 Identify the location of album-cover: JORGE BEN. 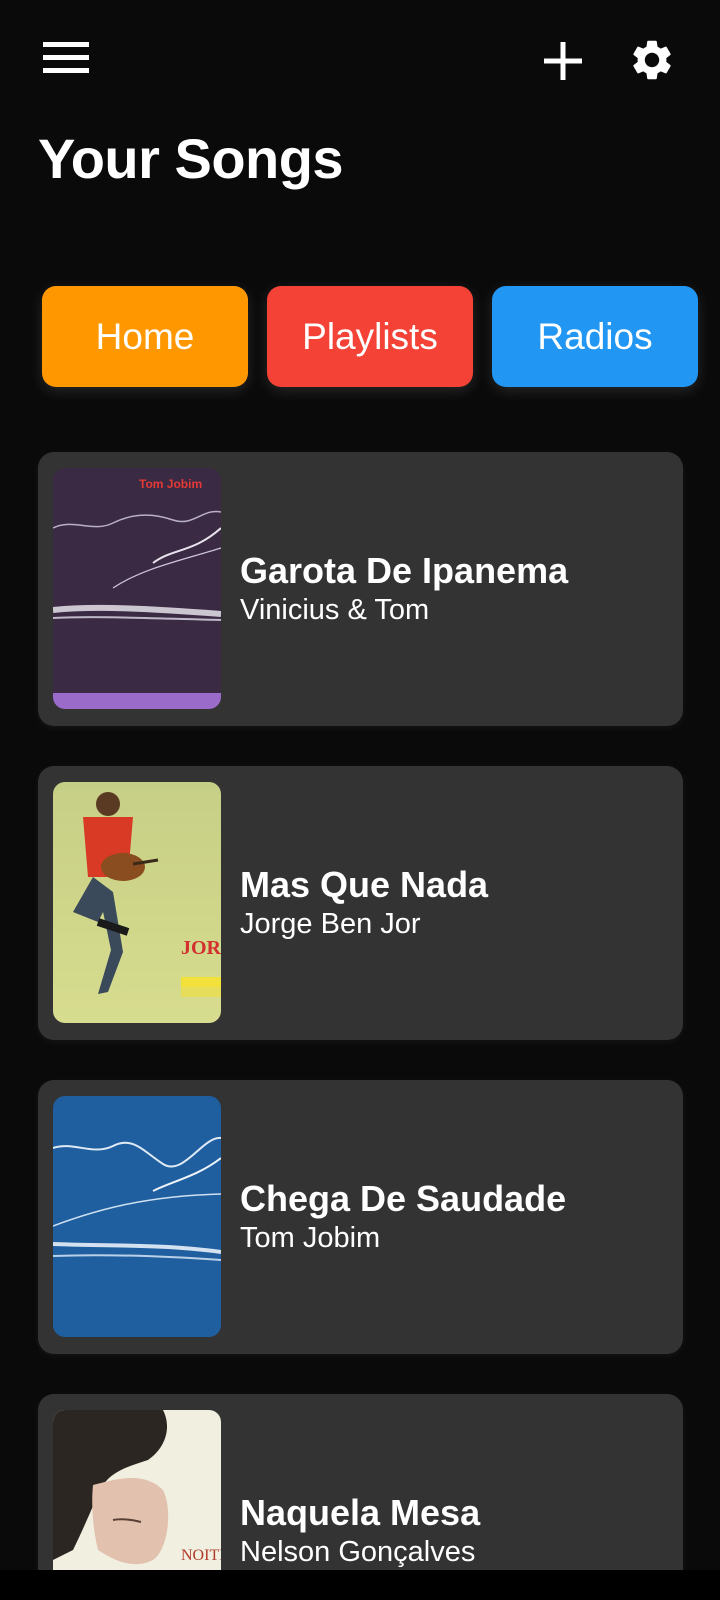
(137, 902).